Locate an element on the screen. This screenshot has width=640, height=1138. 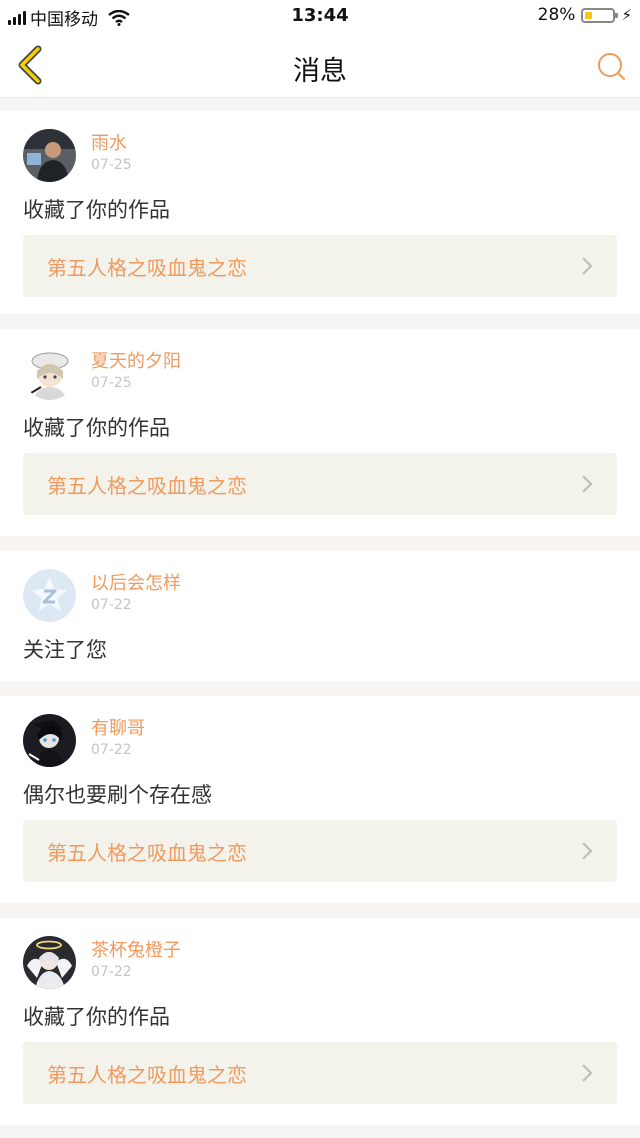
page-title: 消息 is located at coordinates (320, 71).